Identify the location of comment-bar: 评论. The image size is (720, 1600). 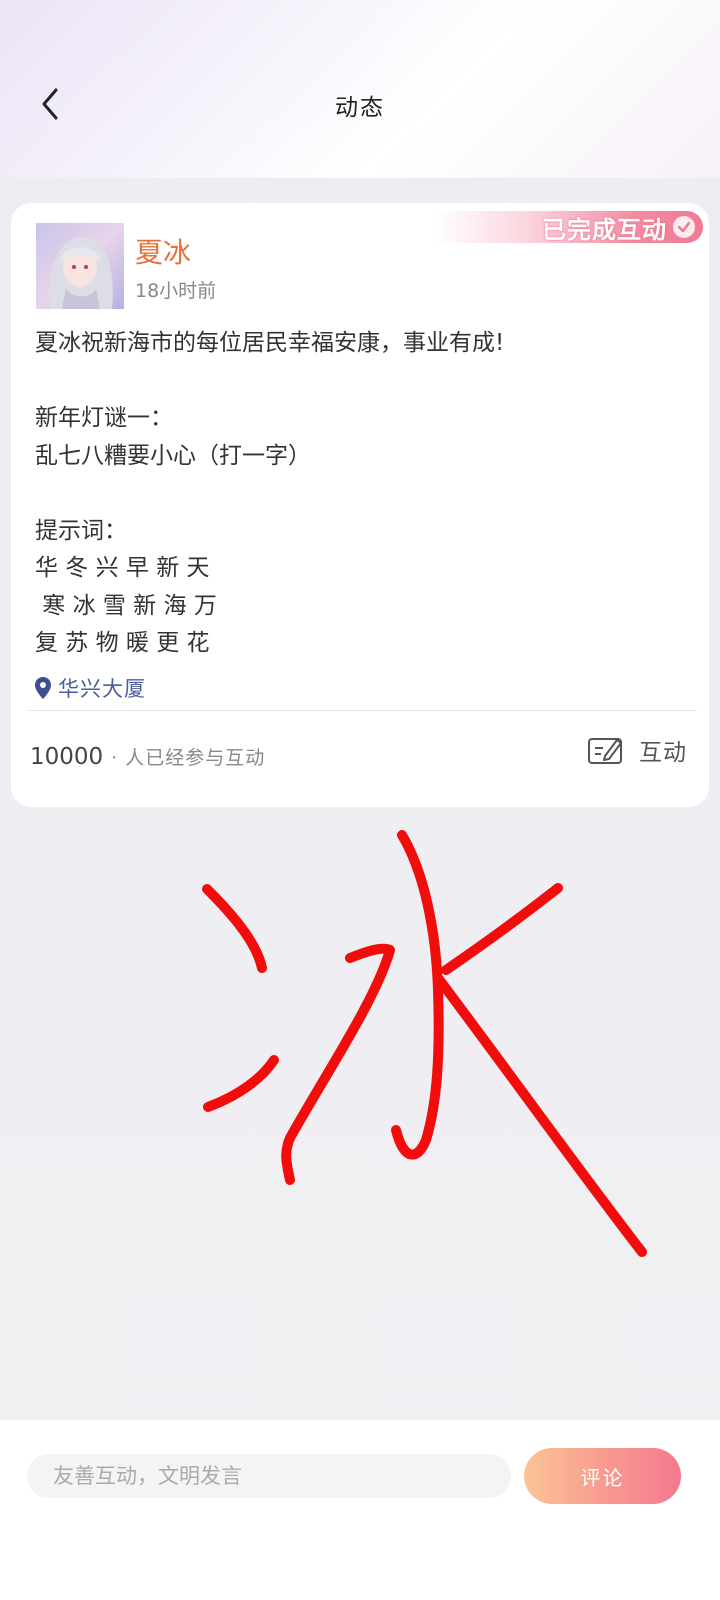
(360, 1510).